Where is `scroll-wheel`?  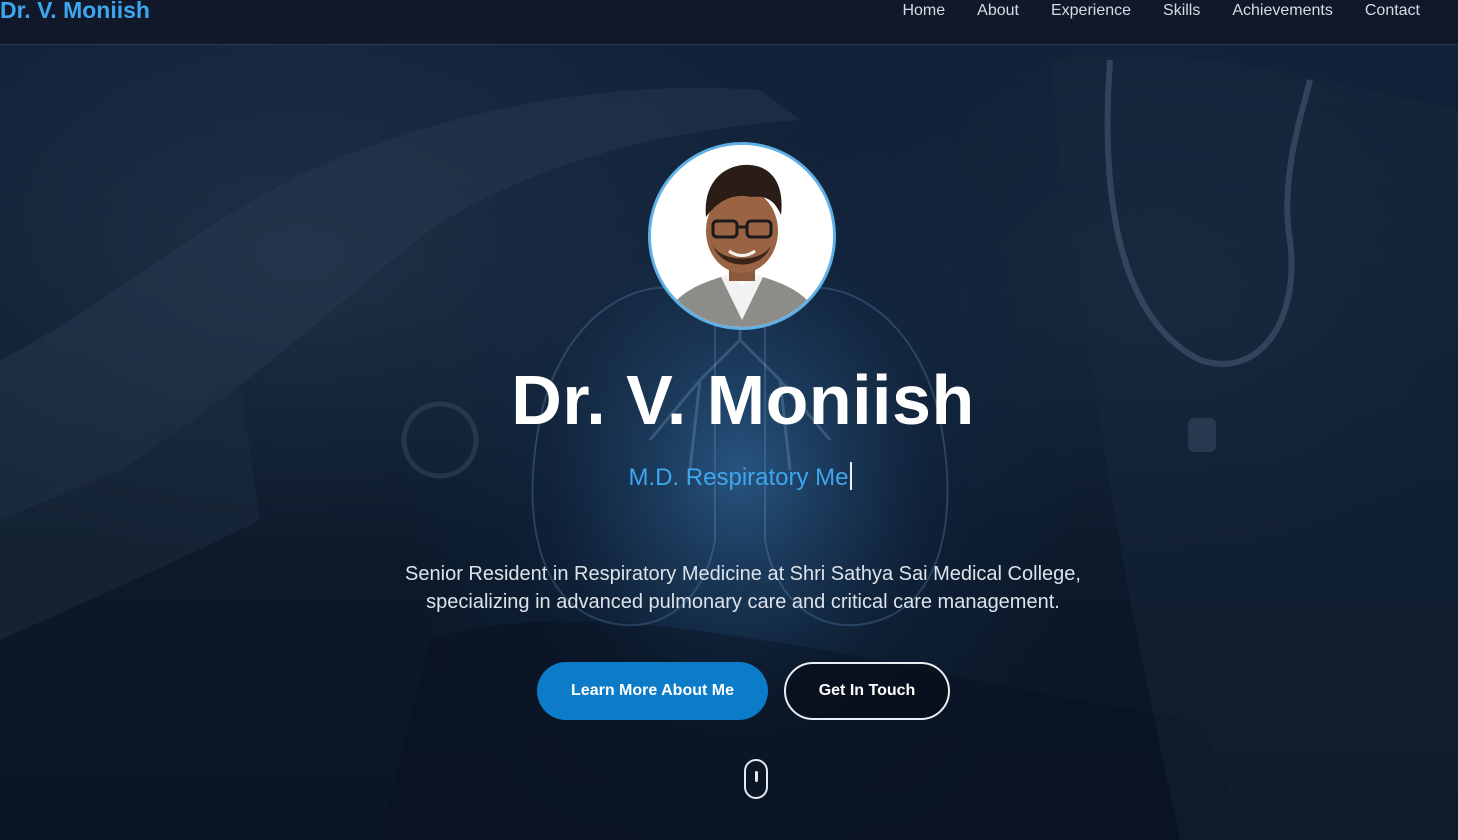
scroll-wheel is located at coordinates (756, 776).